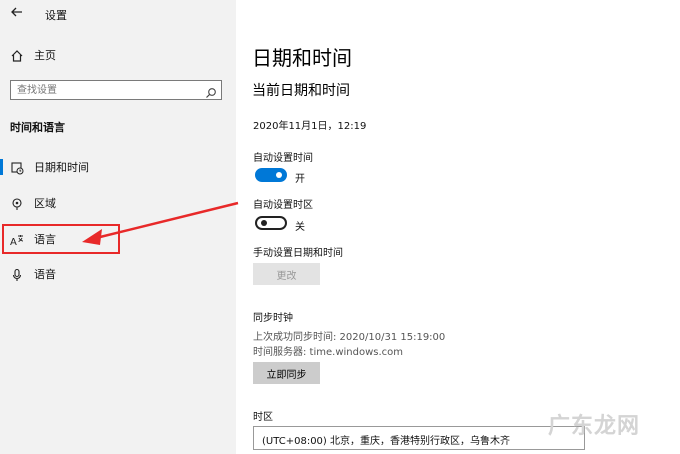  Describe the element at coordinates (61, 167) in the screenshot. I see `sidebar-item-label: 日期和时间` at that location.